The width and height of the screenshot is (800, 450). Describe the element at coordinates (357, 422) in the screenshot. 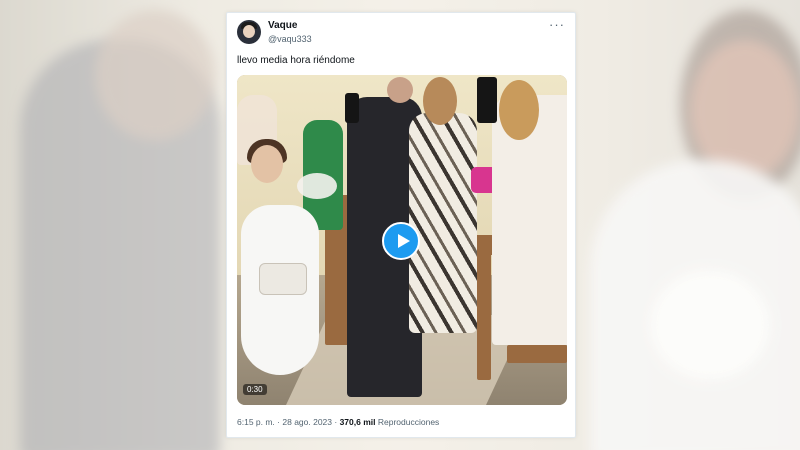

I see `views-count: 370,6 mil` at that location.